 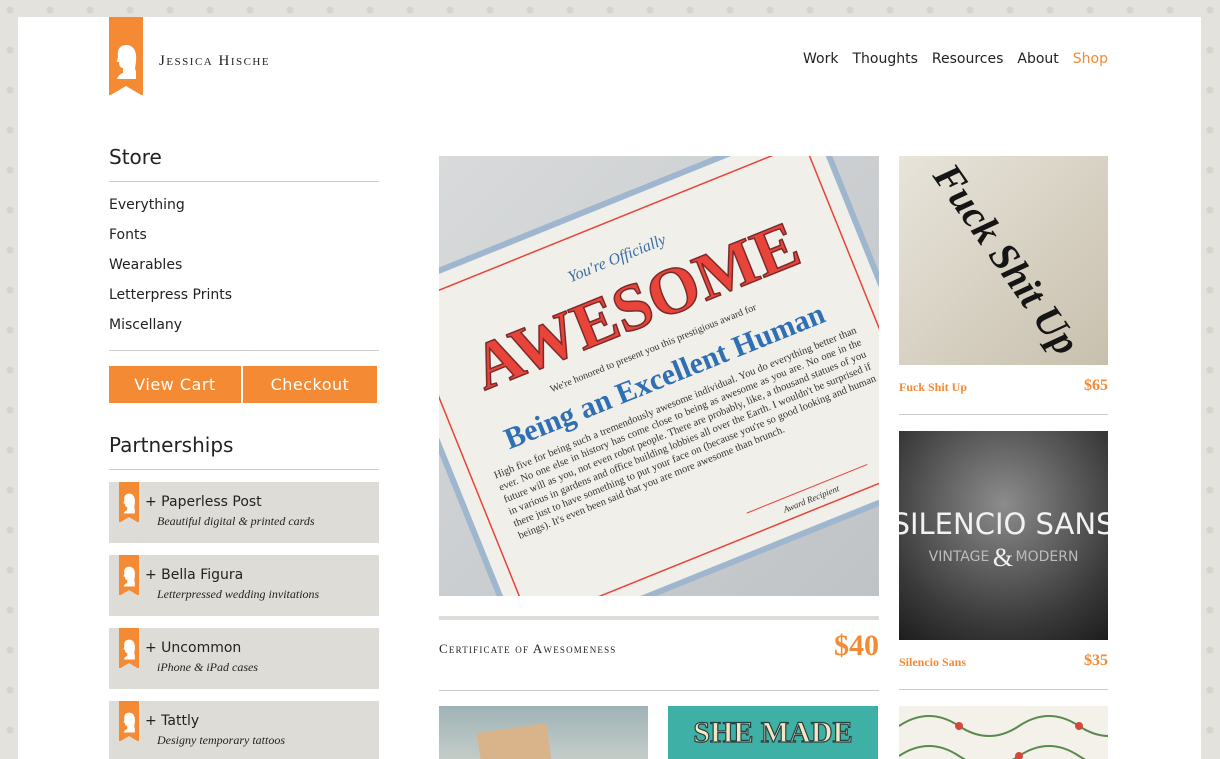 I want to click on partner-uncommon: + Uncommon iPhone & iPad cases, so click(x=244, y=658).